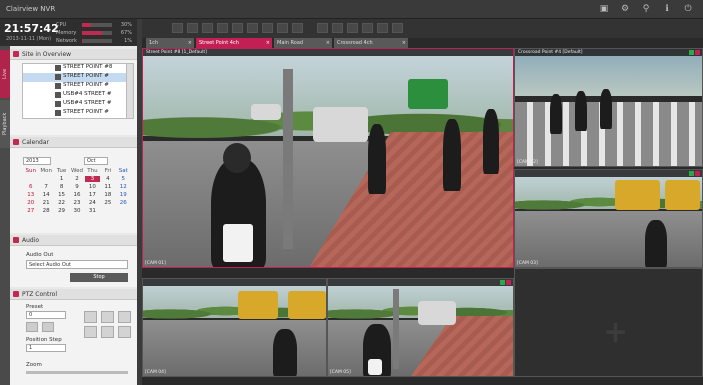 The height and width of the screenshot is (385, 703). Describe the element at coordinates (31, 28) in the screenshot. I see `clock: 21:57:42` at that location.